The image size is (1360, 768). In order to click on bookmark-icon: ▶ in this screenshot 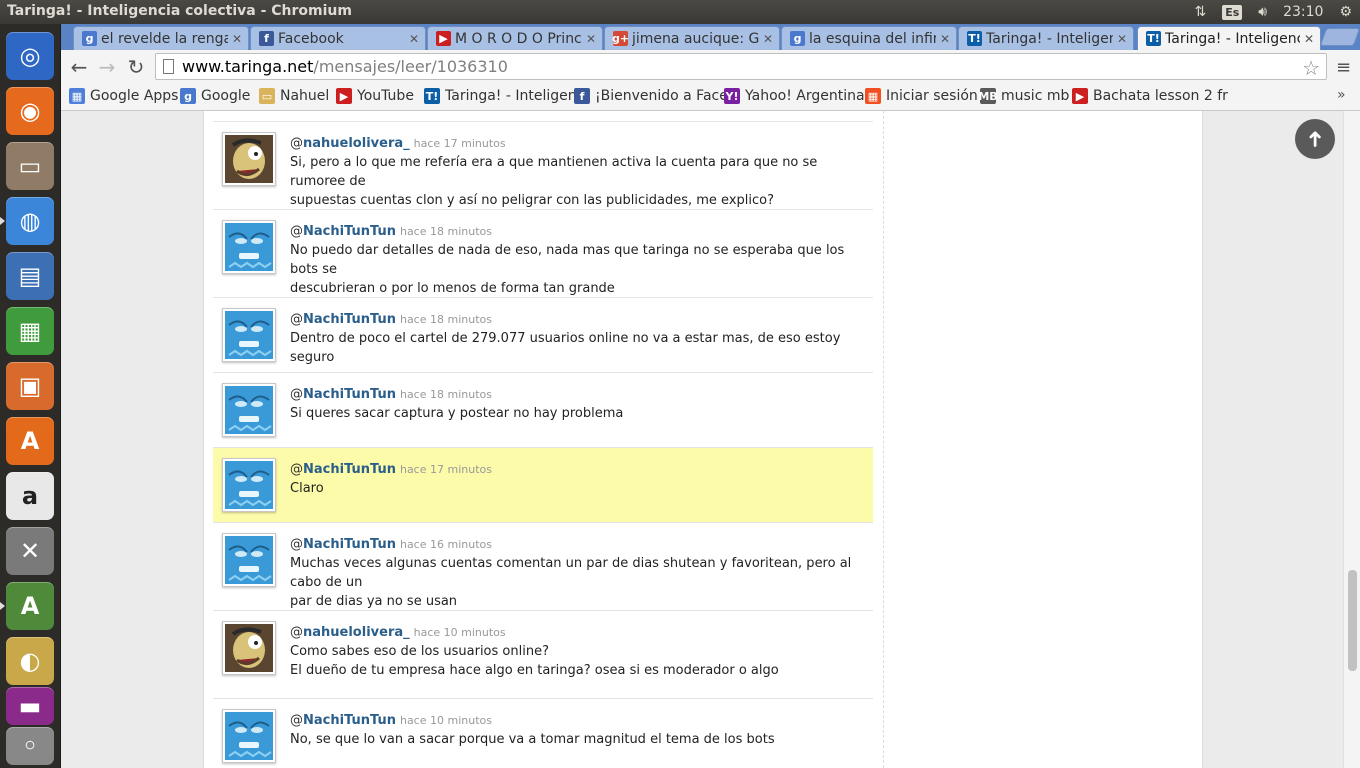, I will do `click(344, 96)`.